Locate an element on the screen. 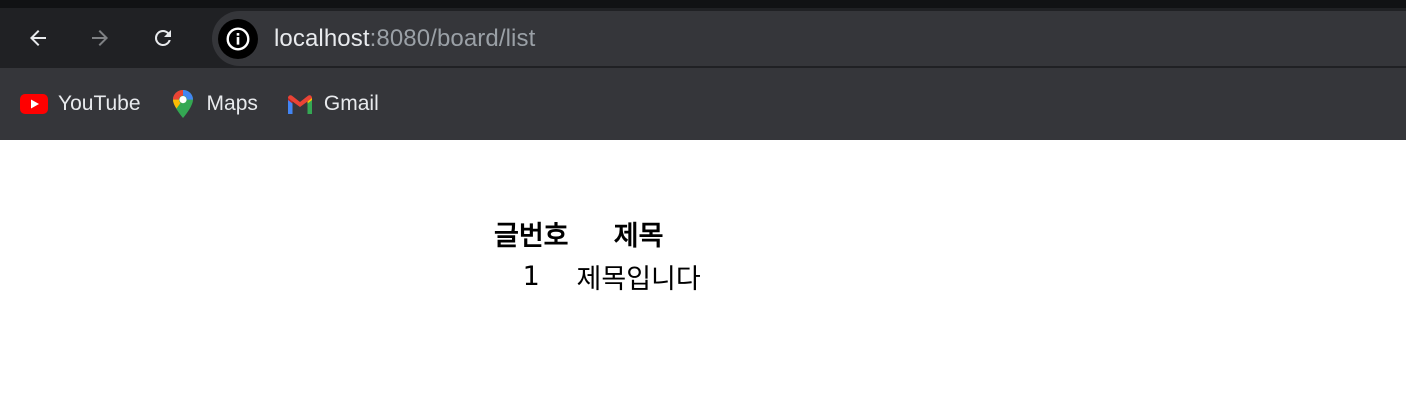 The width and height of the screenshot is (1406, 403). reload-icon is located at coordinates (162, 37).